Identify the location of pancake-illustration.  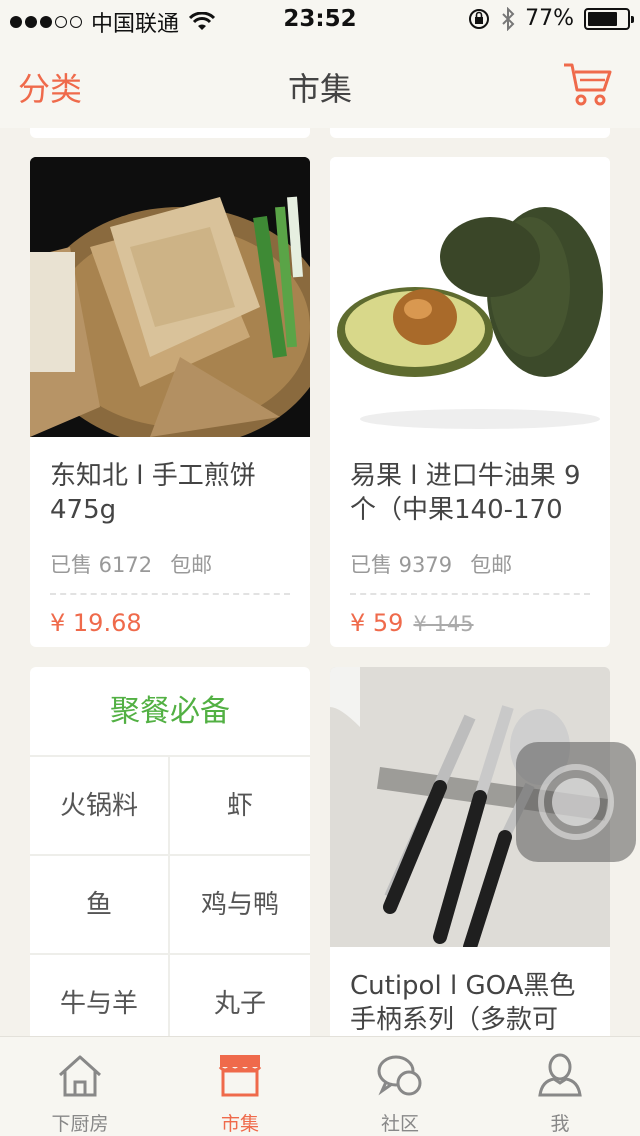
(170, 297).